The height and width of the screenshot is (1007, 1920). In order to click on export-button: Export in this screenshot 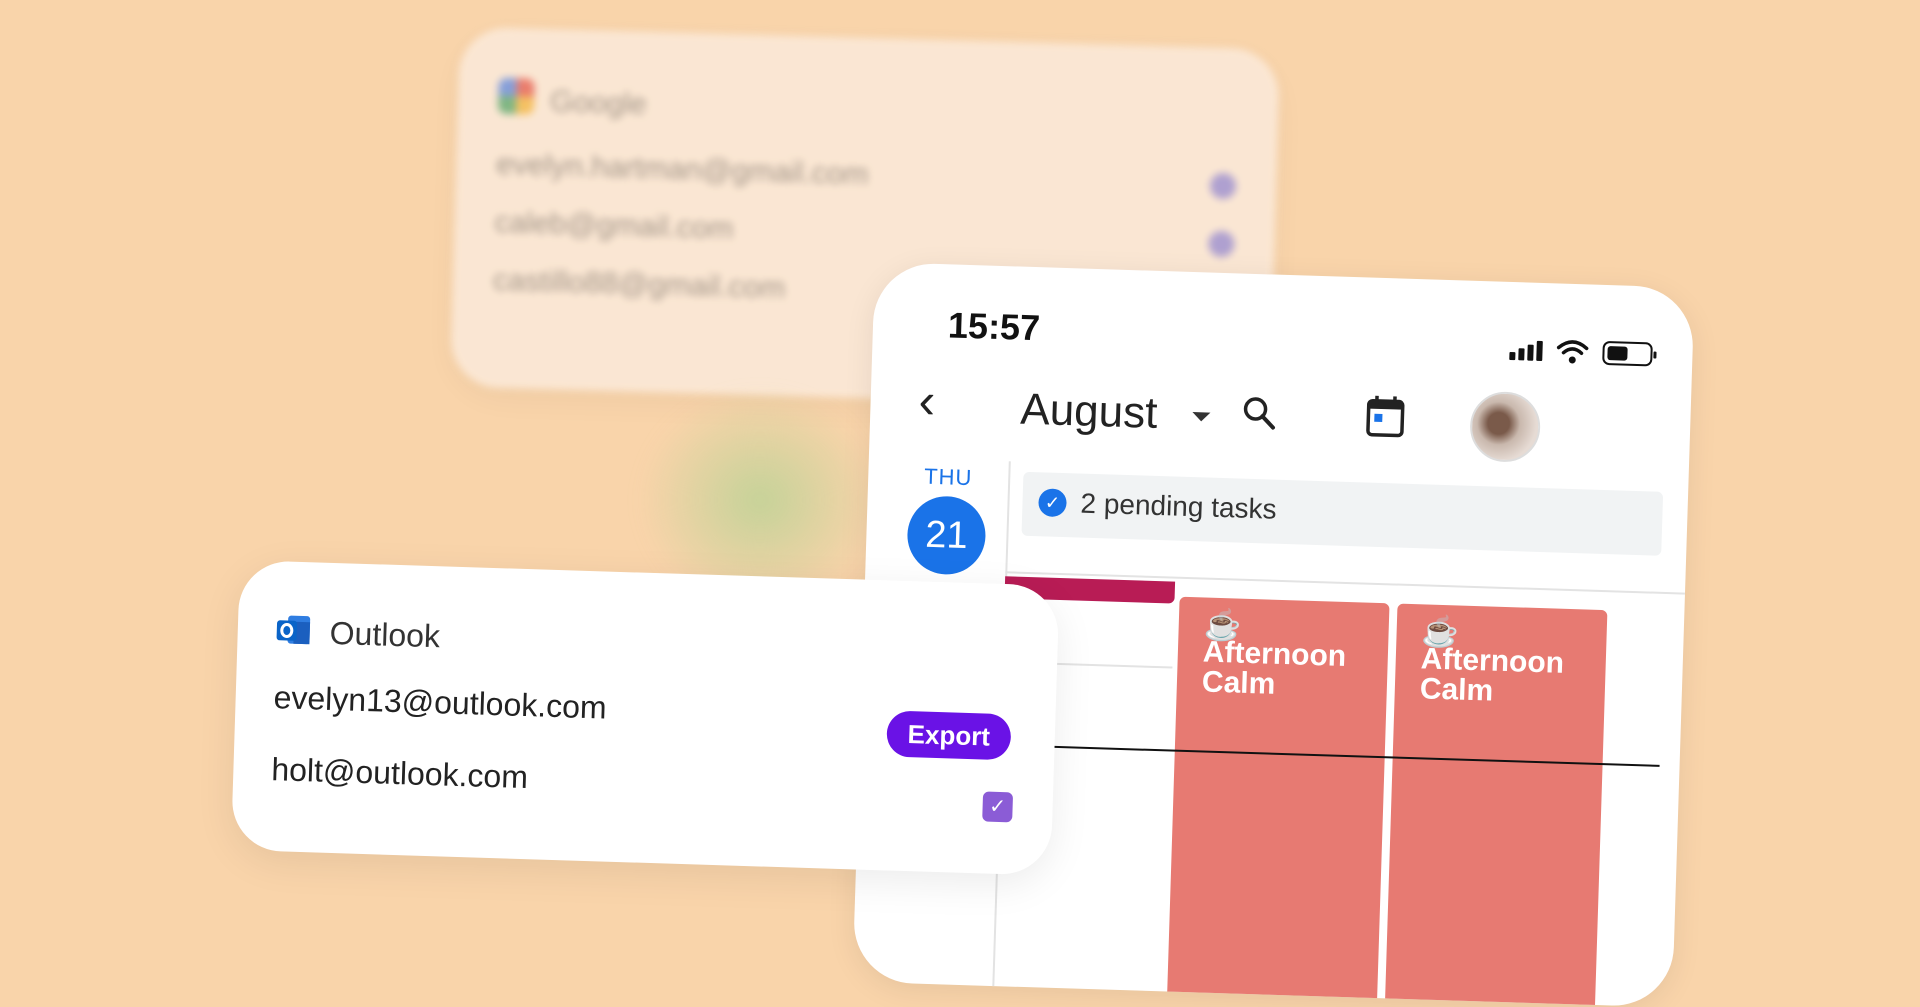, I will do `click(948, 735)`.